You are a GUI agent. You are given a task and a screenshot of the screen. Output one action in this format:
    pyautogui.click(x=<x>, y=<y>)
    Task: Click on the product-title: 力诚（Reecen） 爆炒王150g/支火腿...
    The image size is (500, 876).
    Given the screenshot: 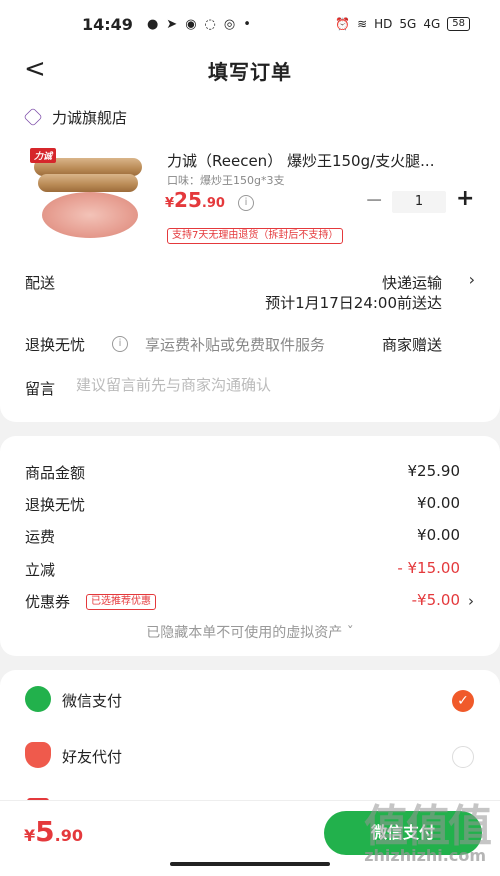 What is the action you would take?
    pyautogui.click(x=322, y=160)
    